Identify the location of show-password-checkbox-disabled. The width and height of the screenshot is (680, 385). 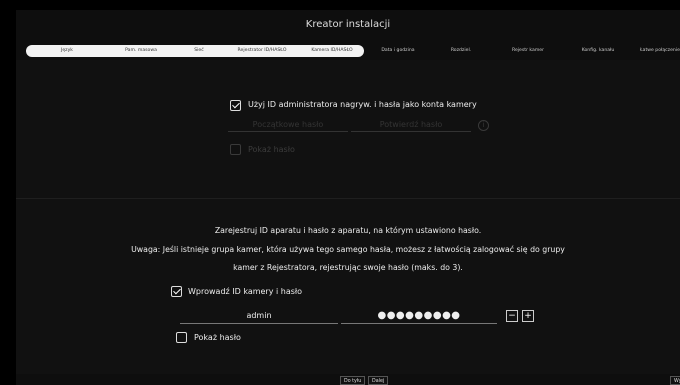
(235, 149).